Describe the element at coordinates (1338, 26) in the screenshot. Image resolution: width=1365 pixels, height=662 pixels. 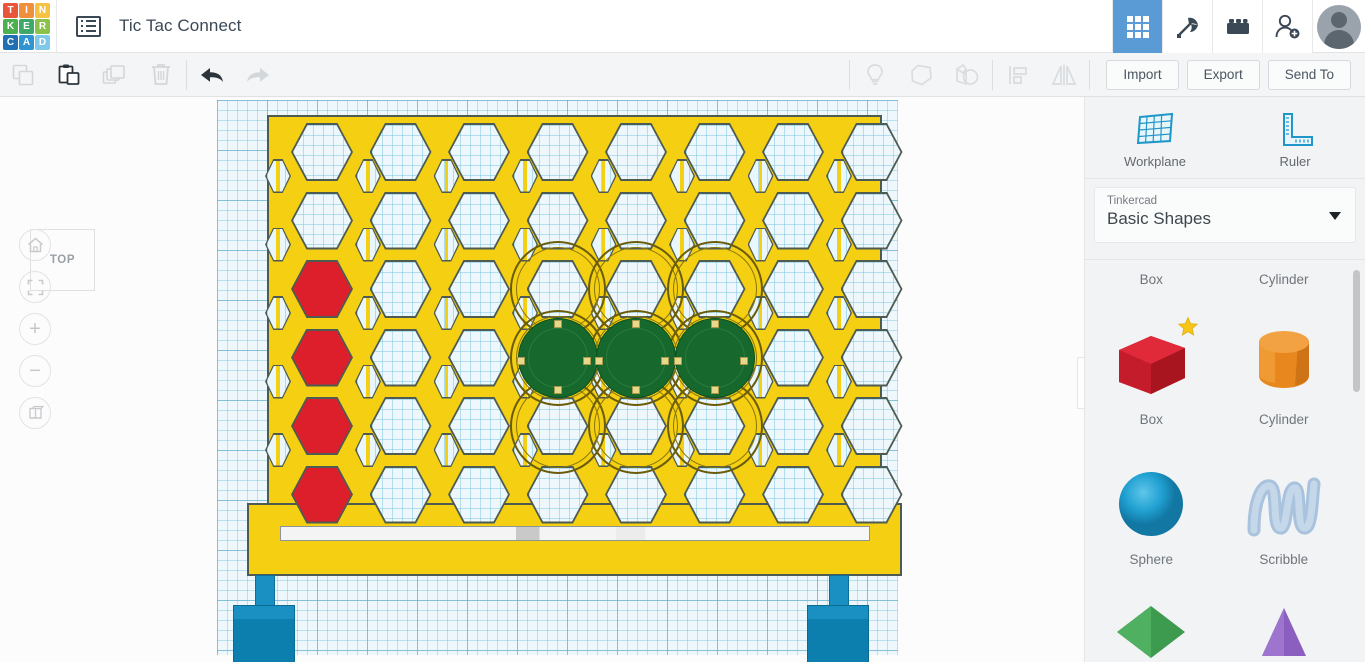
I see `user-avatar` at that location.